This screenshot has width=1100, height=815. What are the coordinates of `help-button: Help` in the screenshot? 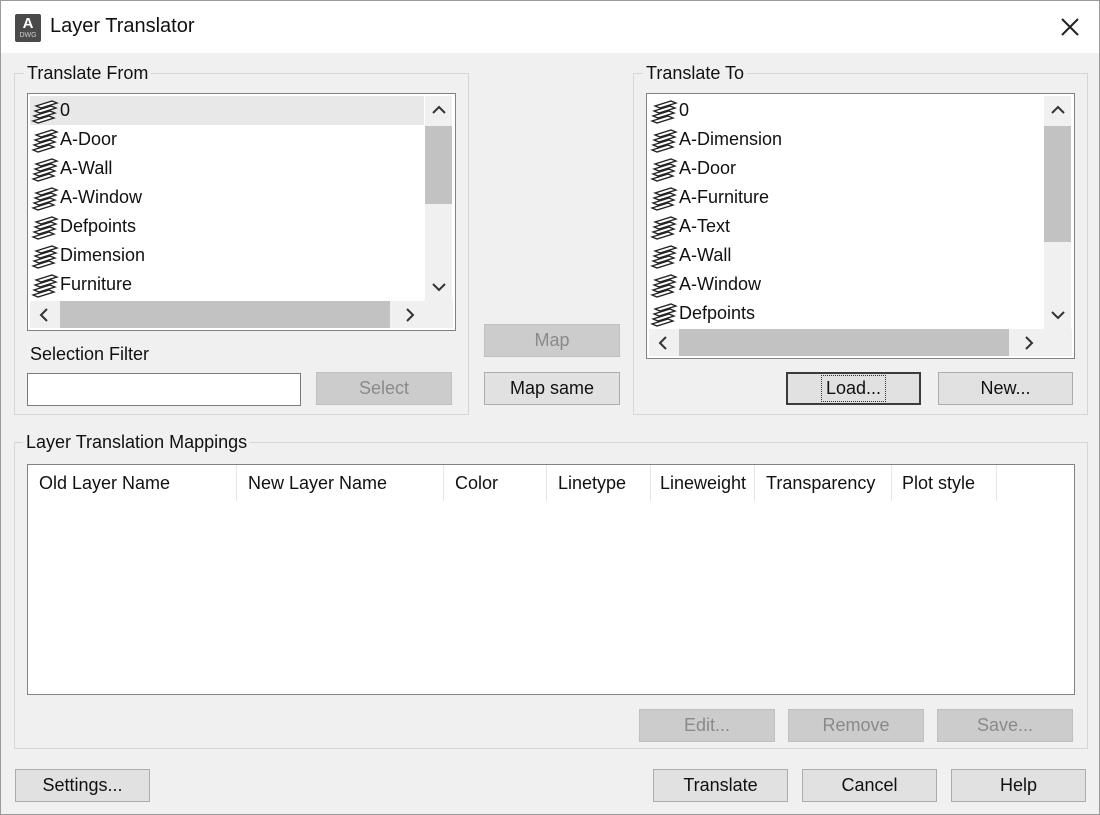 It's located at (1018, 785).